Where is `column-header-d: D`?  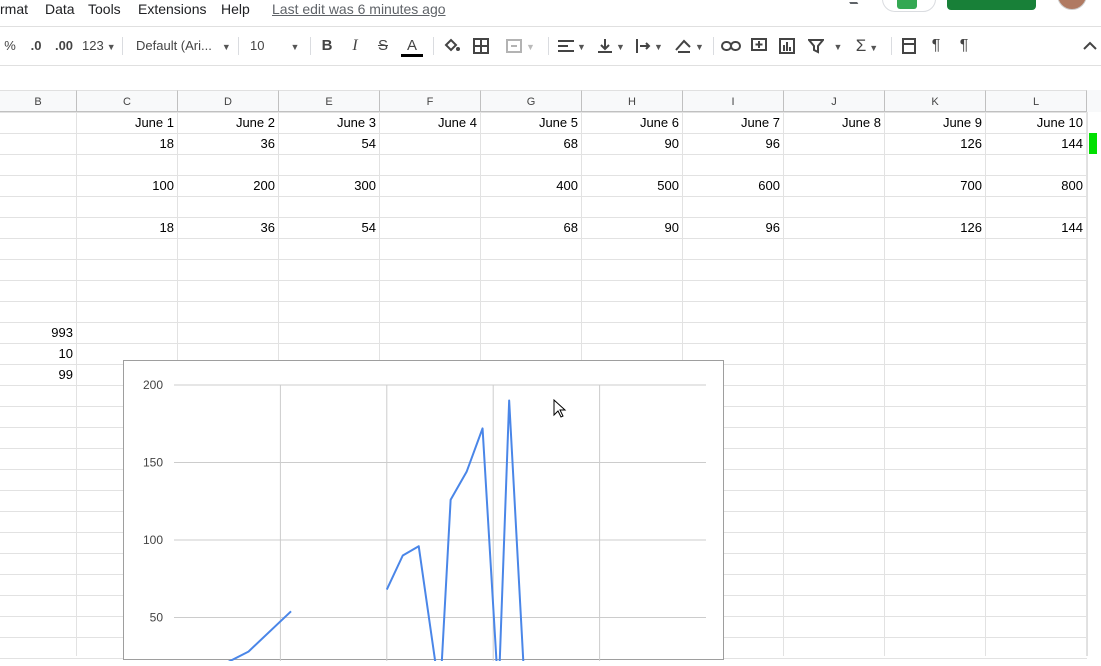
column-header-d: D is located at coordinates (228, 101).